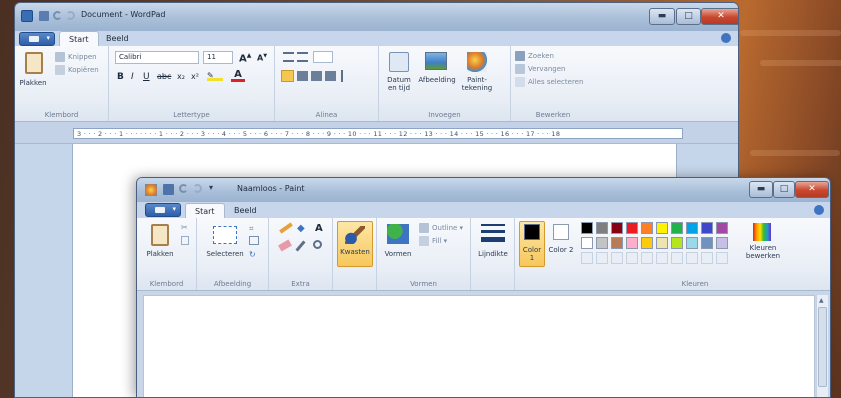 The width and height of the screenshot is (841, 398). What do you see at coordinates (146, 77) in the screenshot?
I see `underline-icon: U` at bounding box center [146, 77].